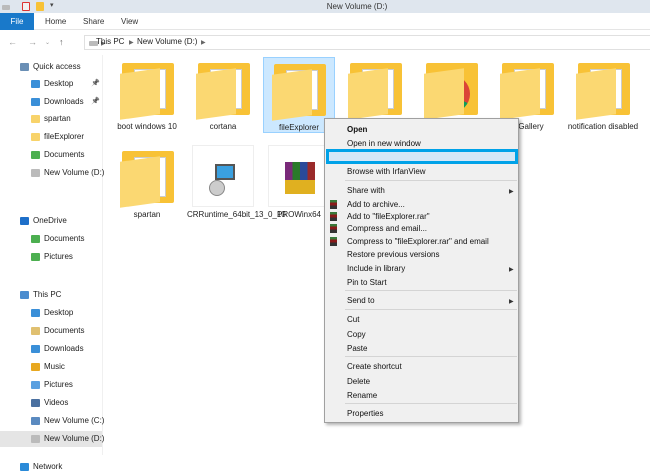  I want to click on sidebar-item: Music, so click(51, 367).